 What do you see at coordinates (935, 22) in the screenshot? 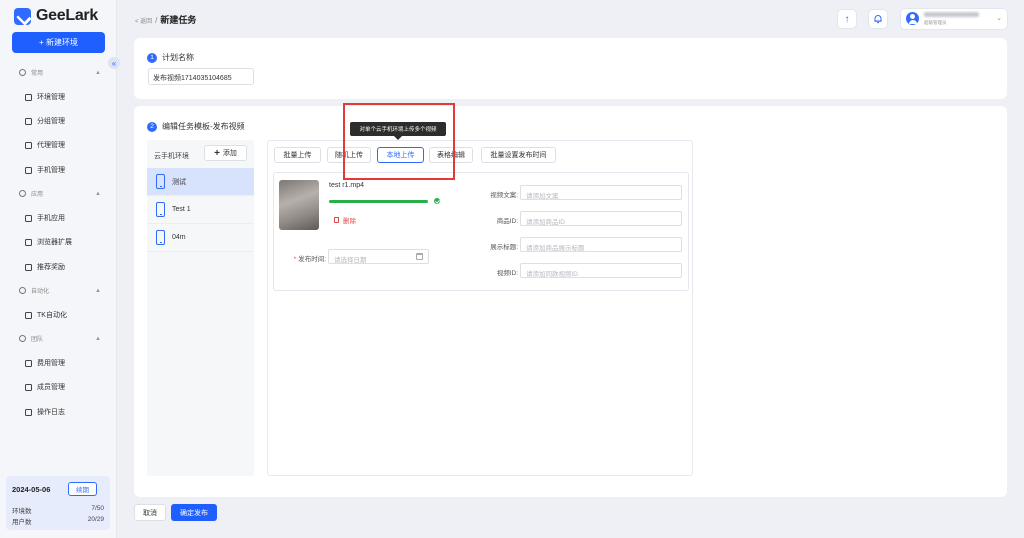
I see `user-role: 超级管理员` at bounding box center [935, 22].